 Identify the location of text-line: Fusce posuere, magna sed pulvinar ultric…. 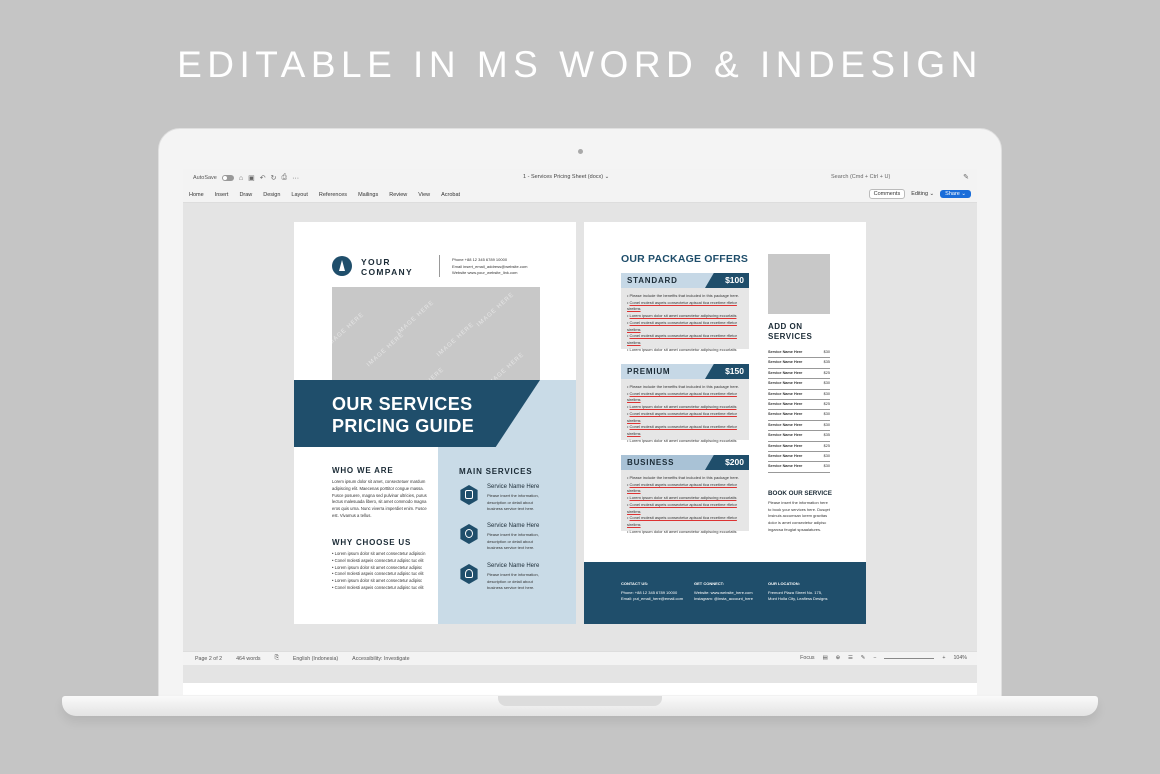
(379, 495).